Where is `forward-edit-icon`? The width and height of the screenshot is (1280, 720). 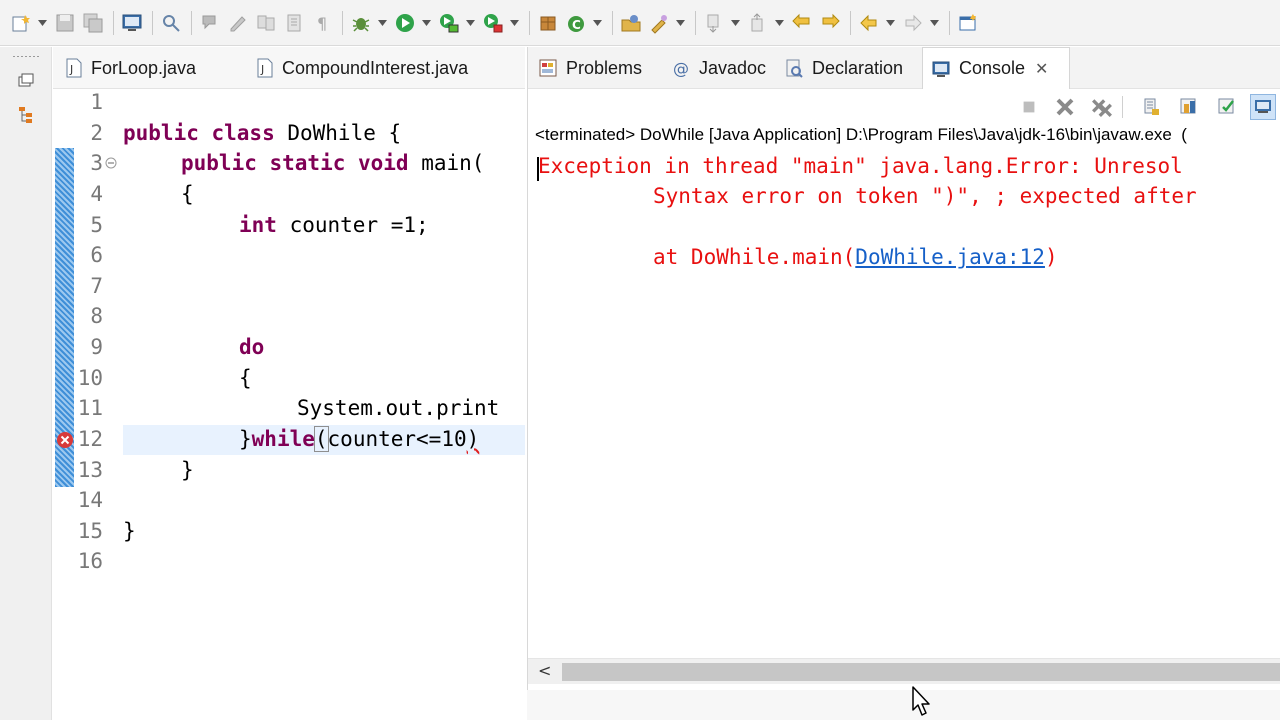
forward-edit-icon is located at coordinates (830, 23).